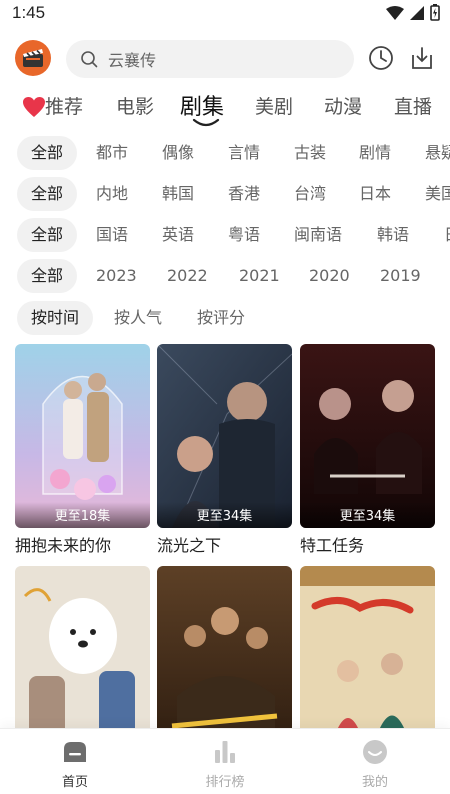  What do you see at coordinates (74, 782) in the screenshot?
I see `nav-home-label: 首页` at bounding box center [74, 782].